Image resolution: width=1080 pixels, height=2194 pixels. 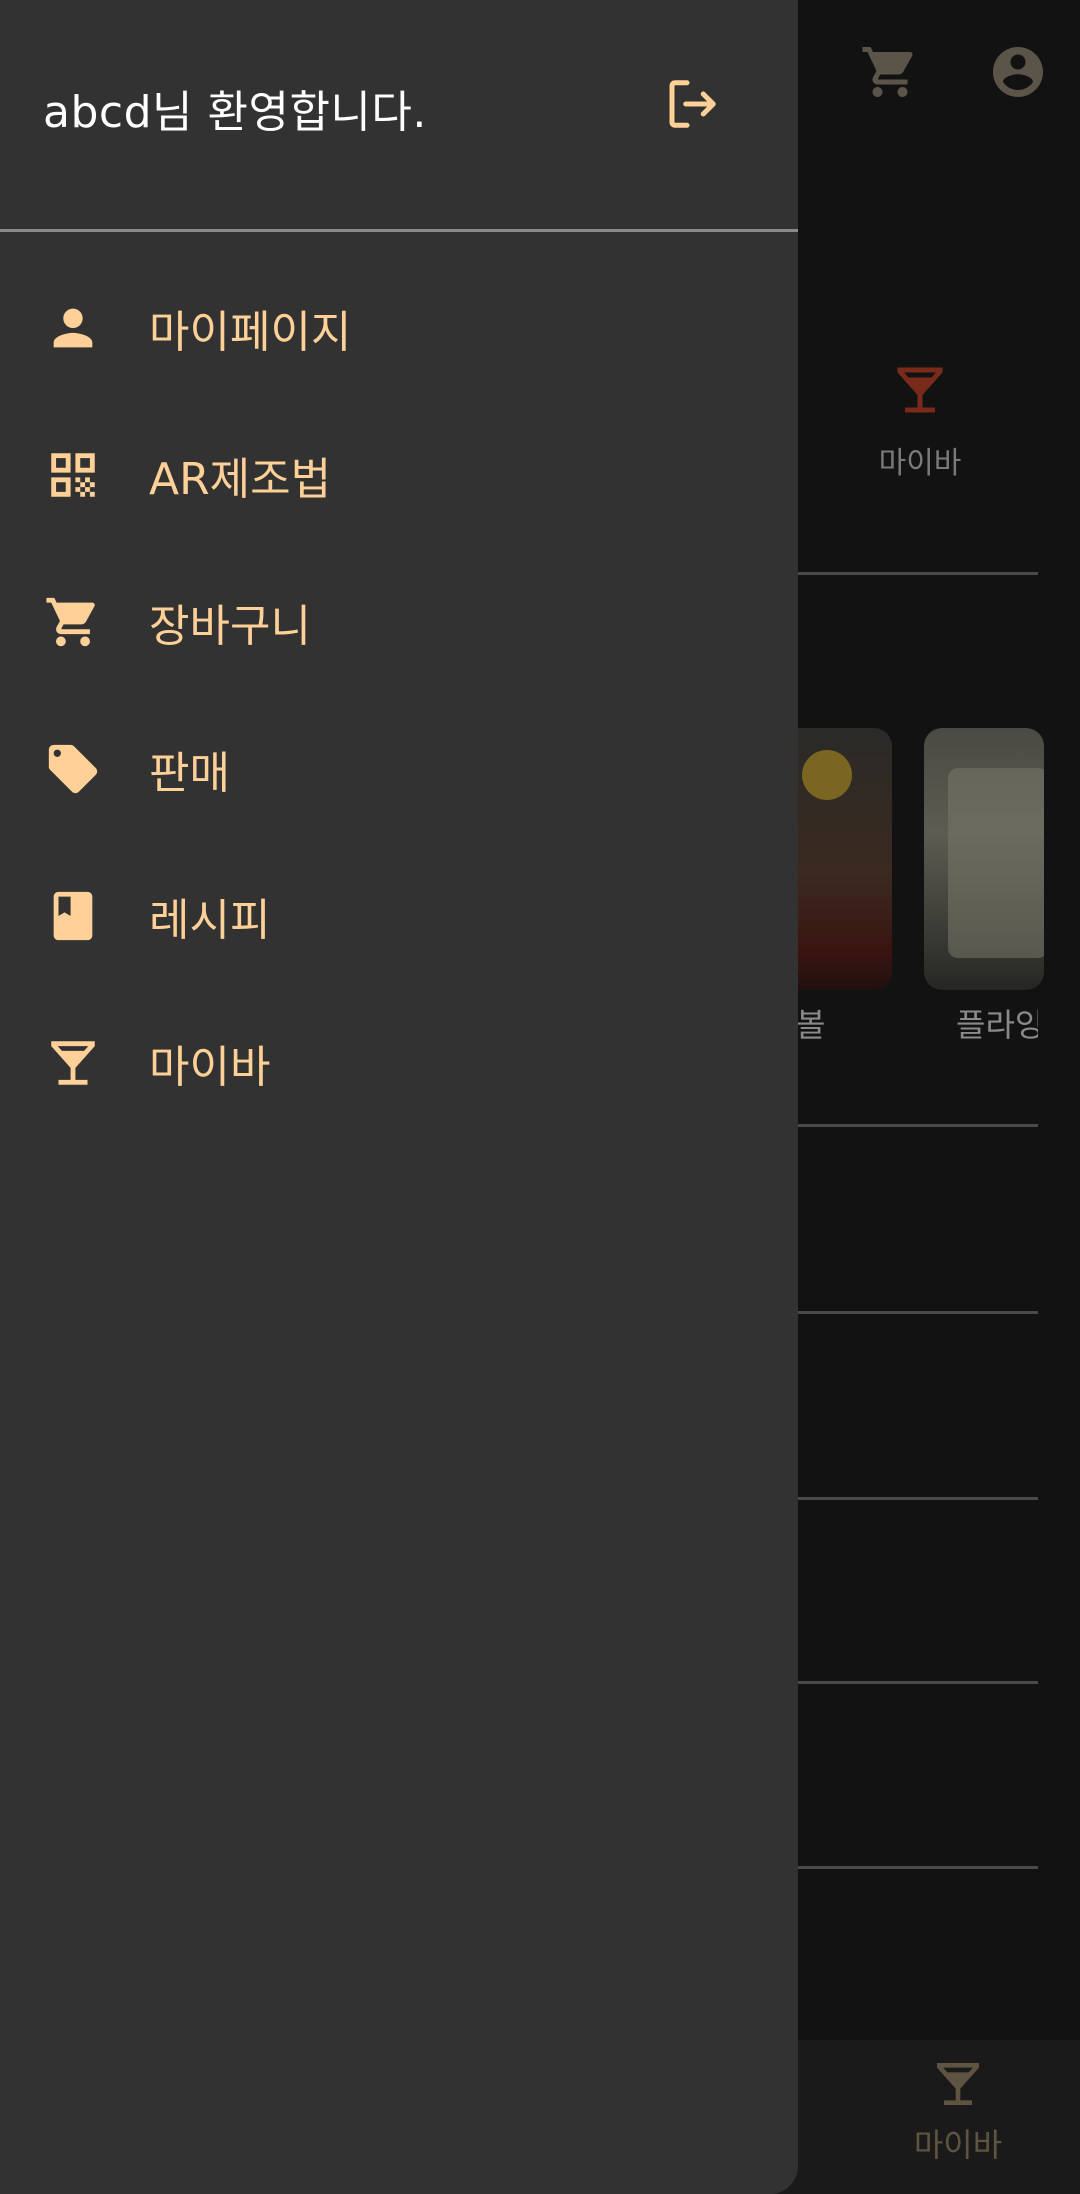 What do you see at coordinates (230, 626) in the screenshot?
I see `drawer-item-label: 장바구니` at bounding box center [230, 626].